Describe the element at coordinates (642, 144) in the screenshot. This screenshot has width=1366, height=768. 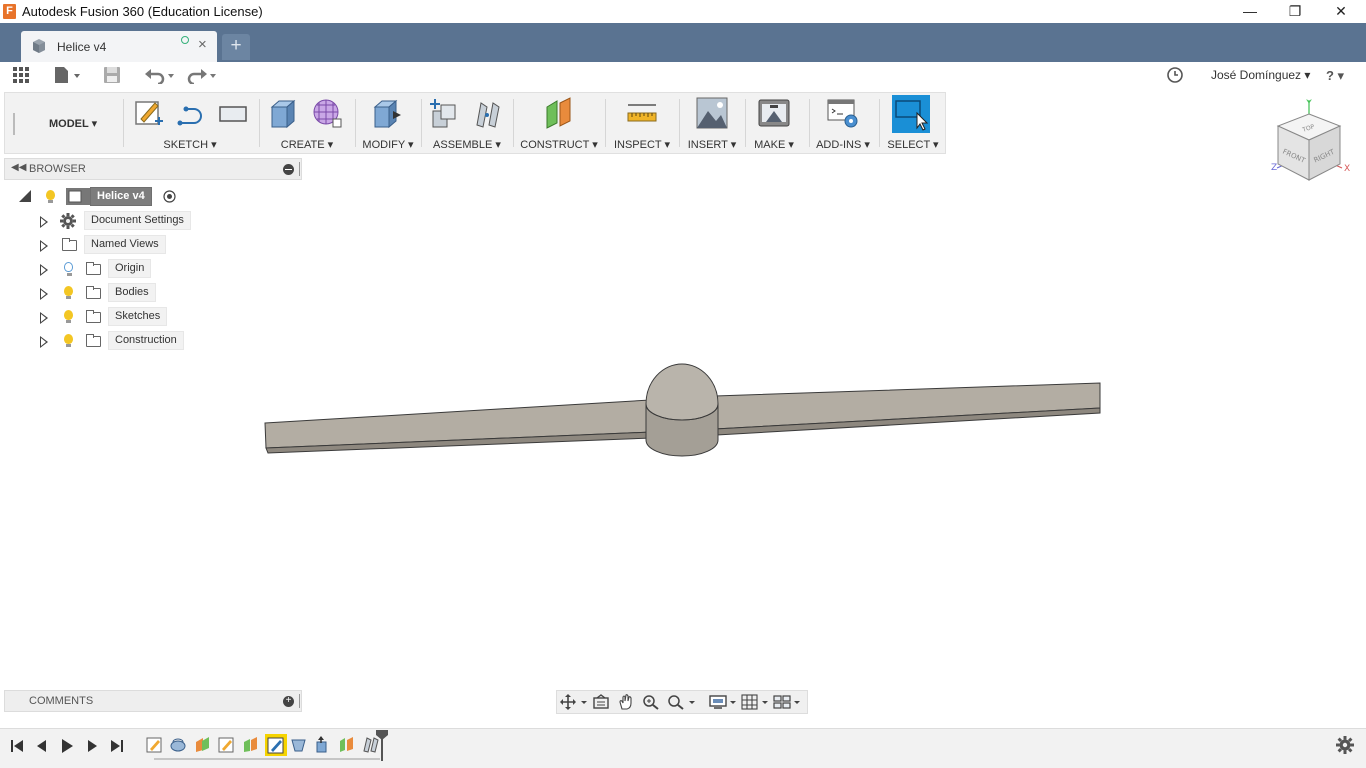
I see `ribbon-group-label: INSPECT ▾` at that location.